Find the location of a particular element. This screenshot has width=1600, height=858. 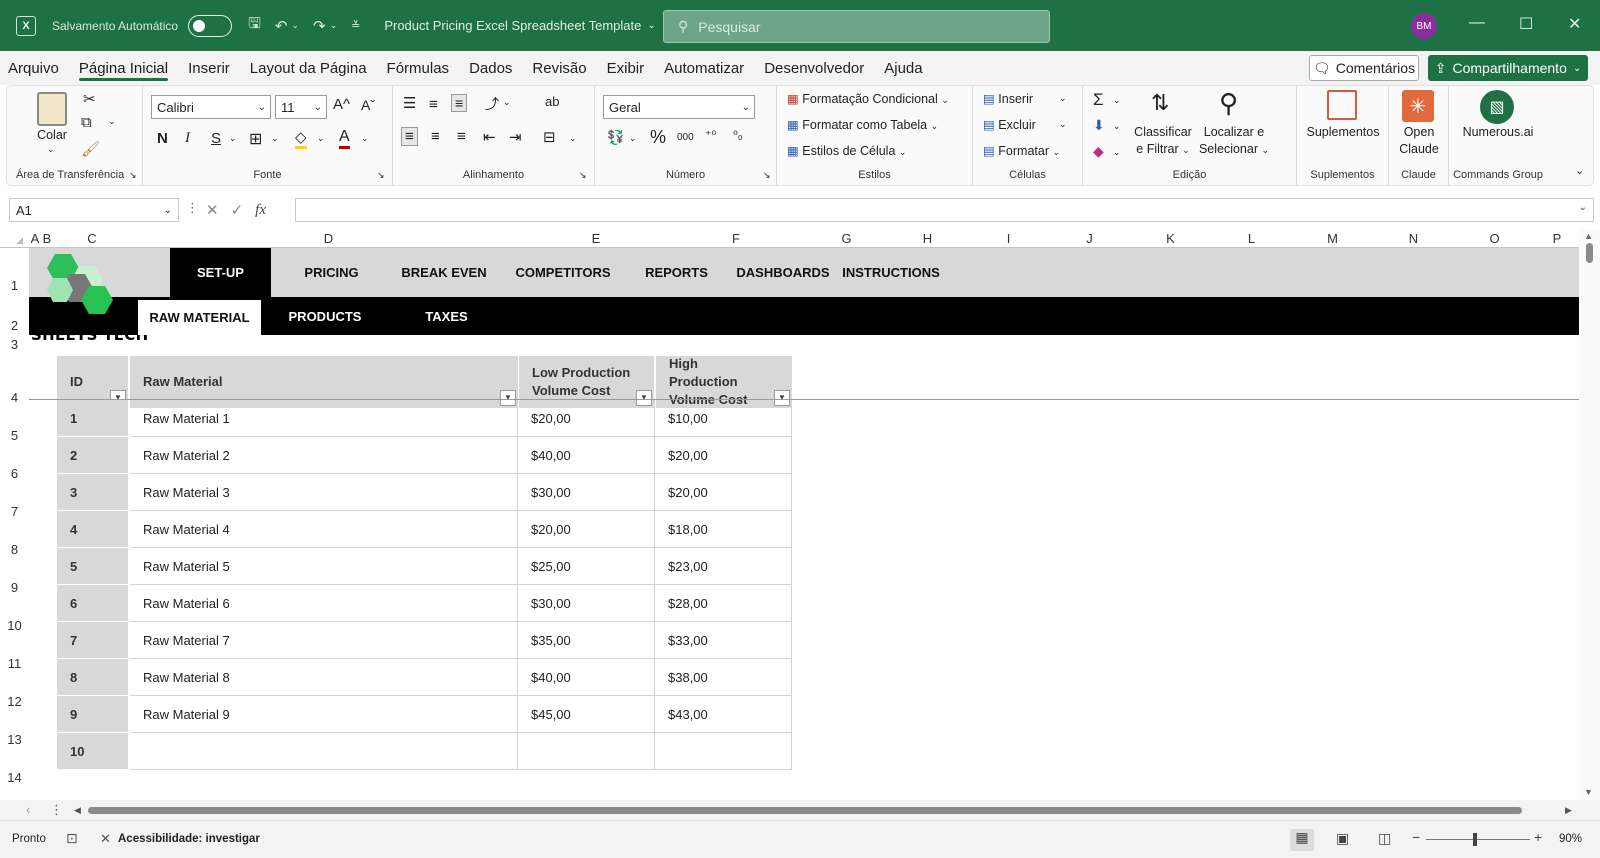

decrease-font-icon: Aˇ is located at coordinates (368, 105).